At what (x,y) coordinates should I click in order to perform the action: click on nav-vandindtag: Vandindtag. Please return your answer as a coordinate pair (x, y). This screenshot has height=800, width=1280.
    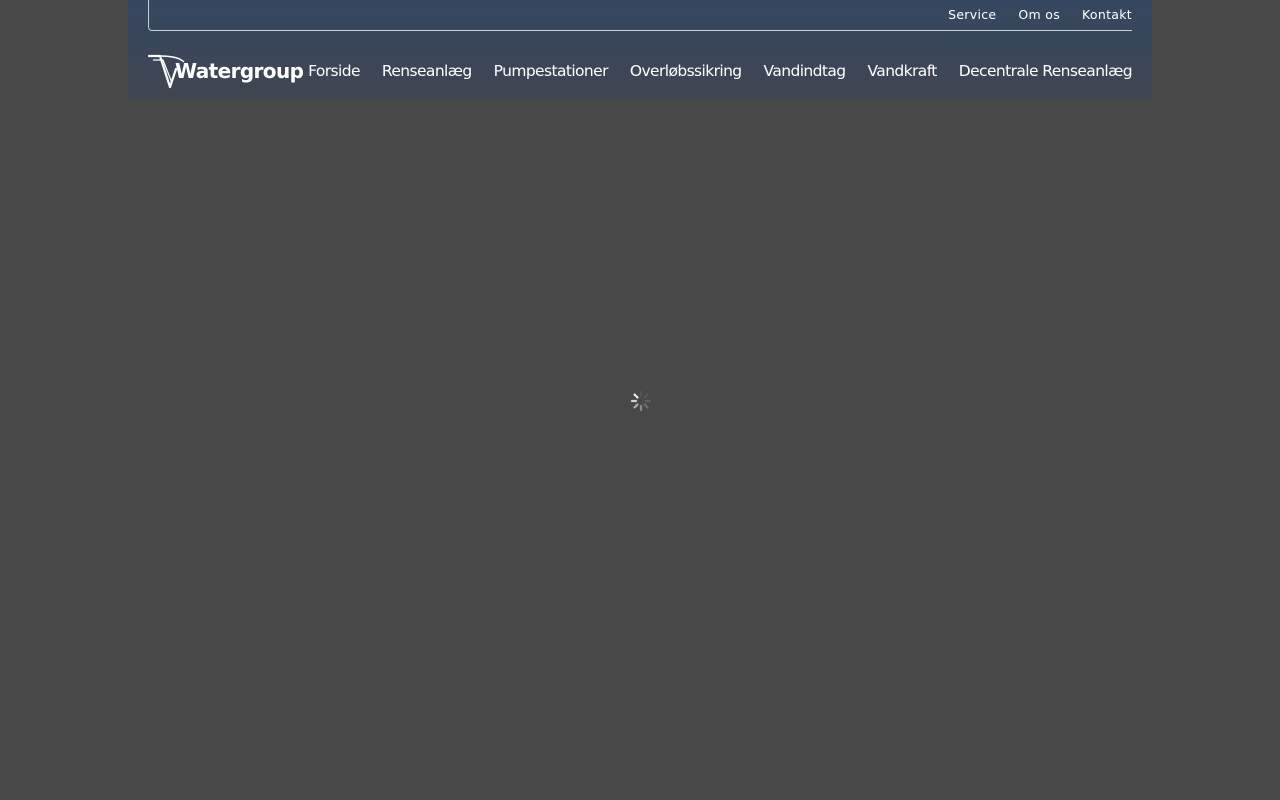
    Looking at the image, I should click on (805, 71).